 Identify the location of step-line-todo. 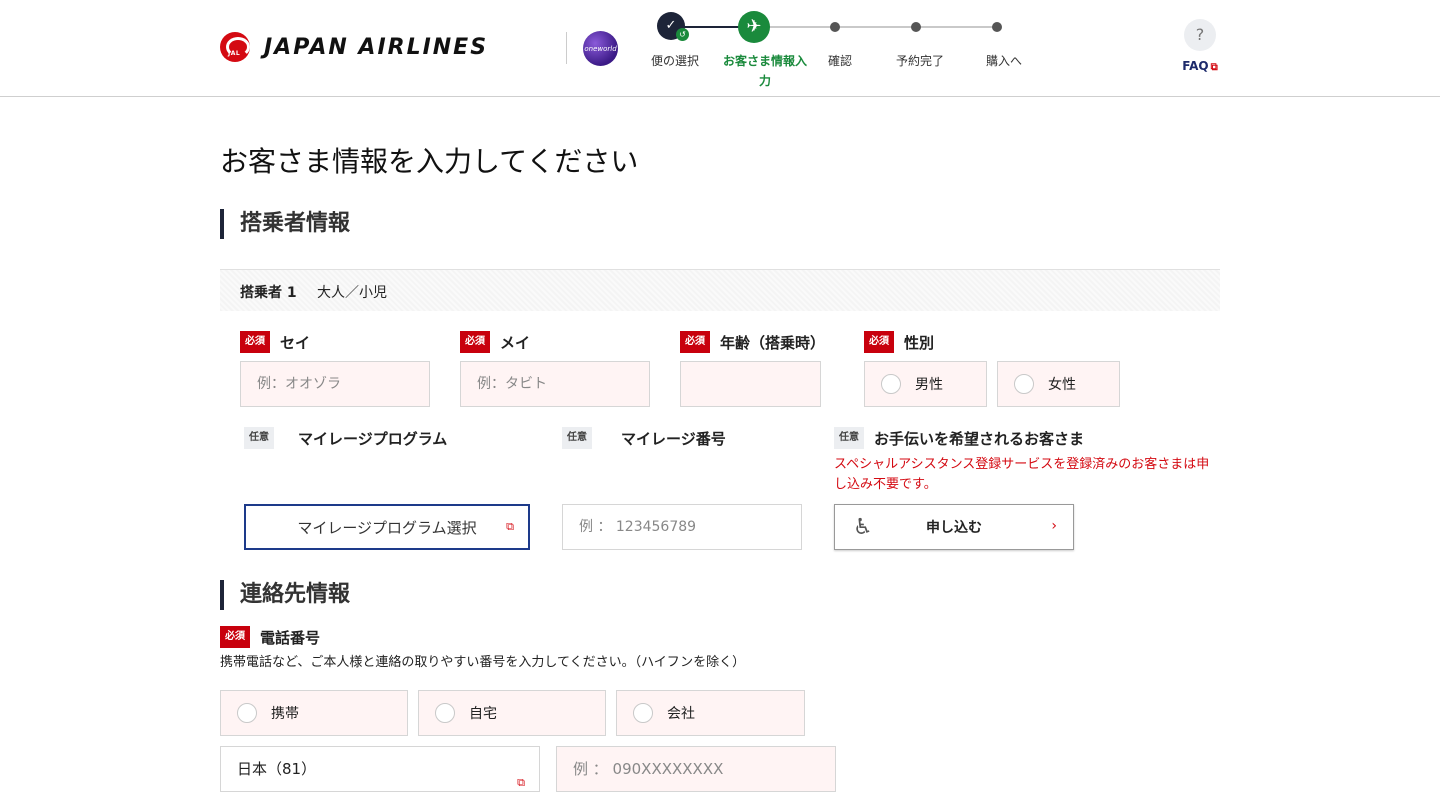
(877, 27).